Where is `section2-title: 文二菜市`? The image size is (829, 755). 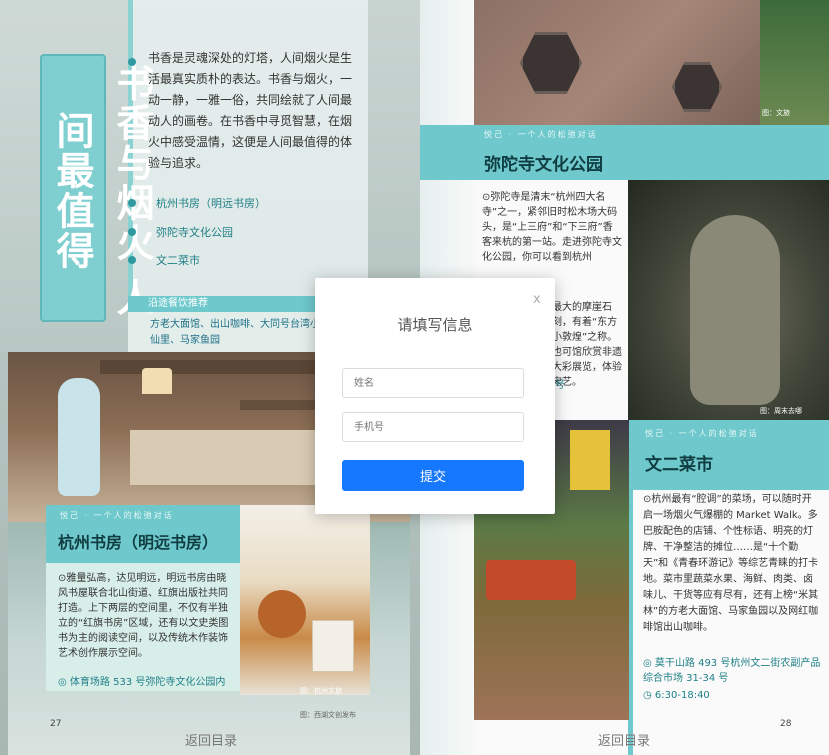
section2-title: 文二菜市 is located at coordinates (679, 465).